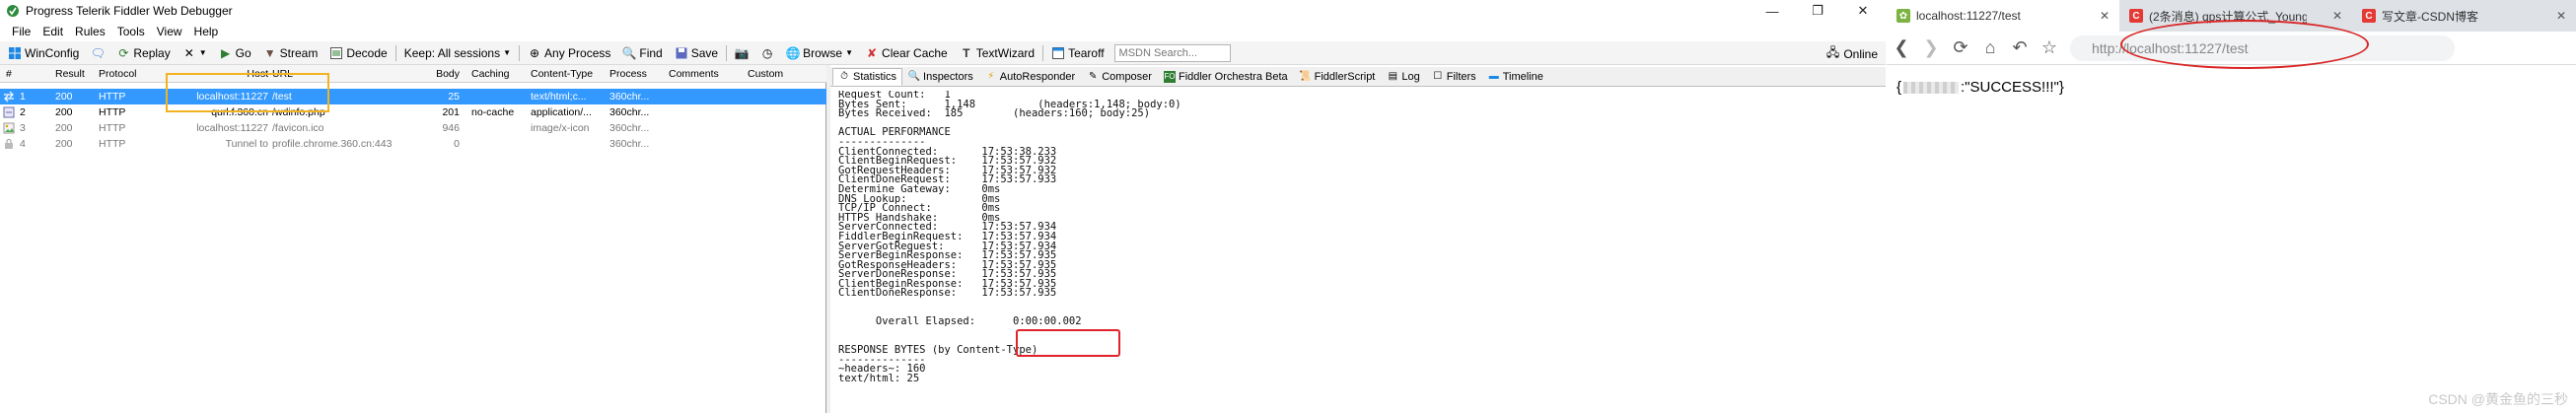 This screenshot has height=413, width=2576. What do you see at coordinates (2012, 87) in the screenshot?
I see `body-text: :"SUCCESS!!!"}` at bounding box center [2012, 87].